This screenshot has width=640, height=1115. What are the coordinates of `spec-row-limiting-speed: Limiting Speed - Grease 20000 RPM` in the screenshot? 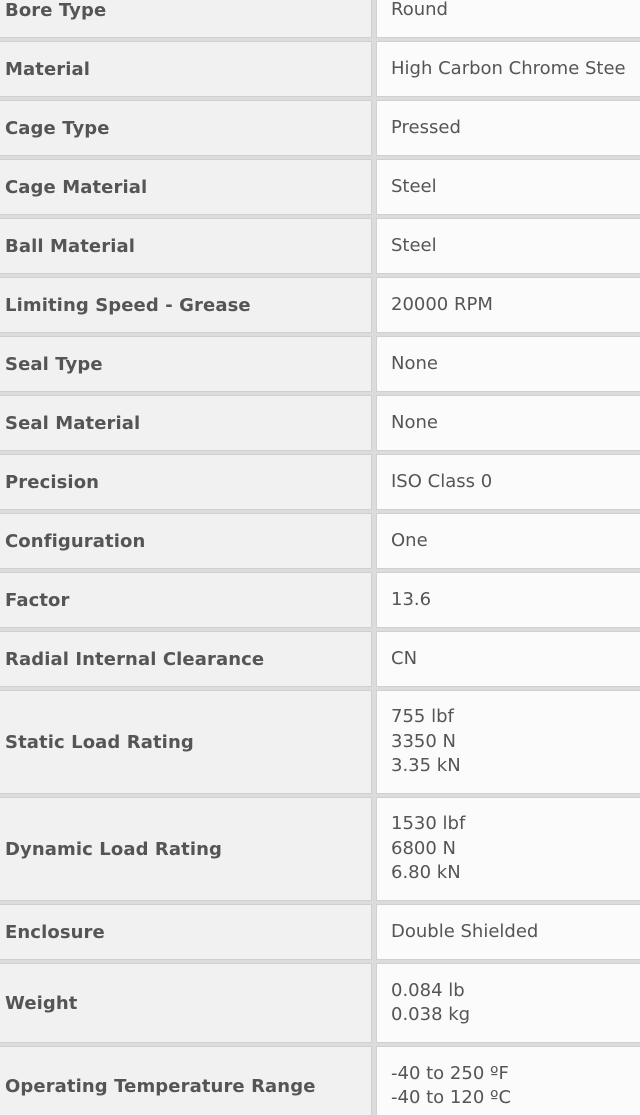 It's located at (320, 305).